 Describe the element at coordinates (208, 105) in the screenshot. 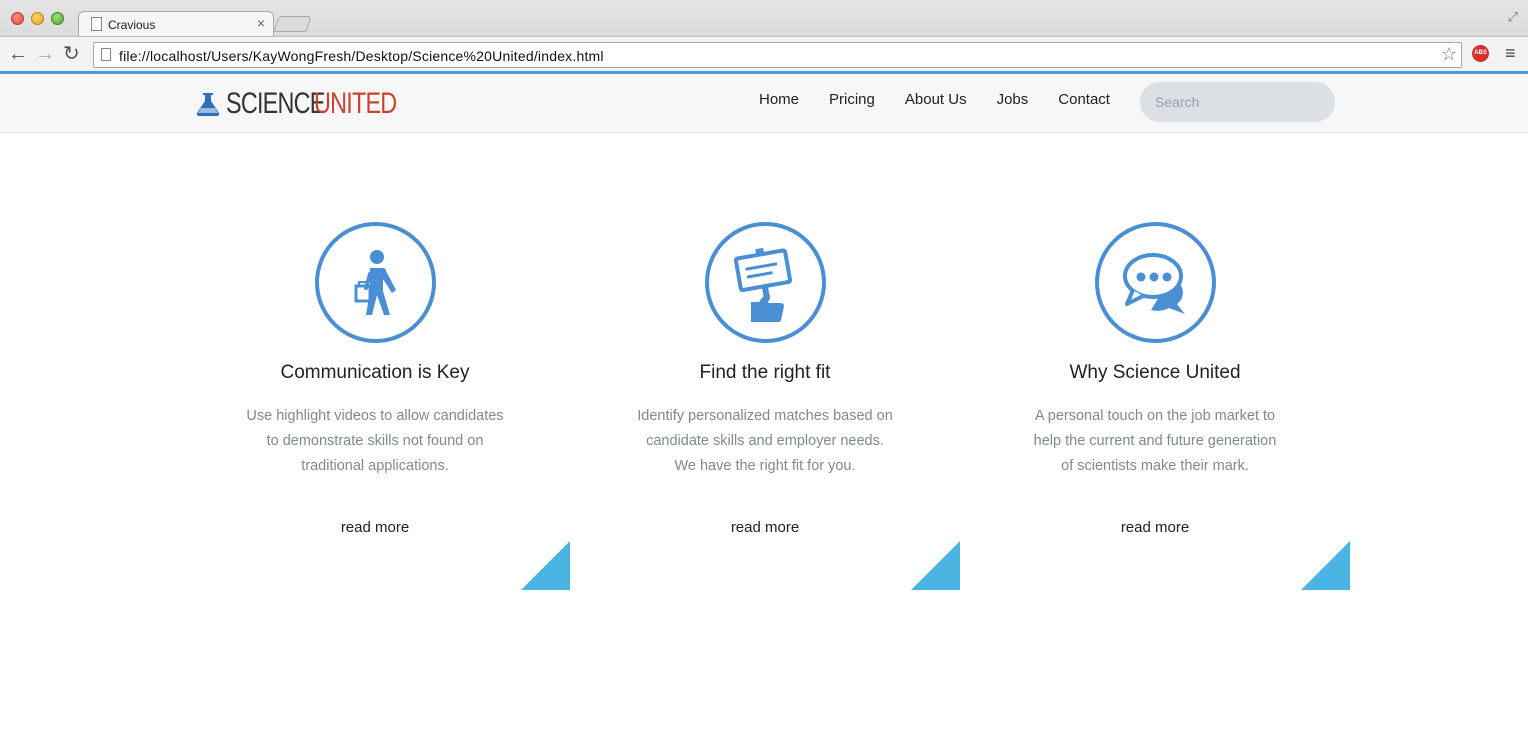

I see `flask-icon` at that location.